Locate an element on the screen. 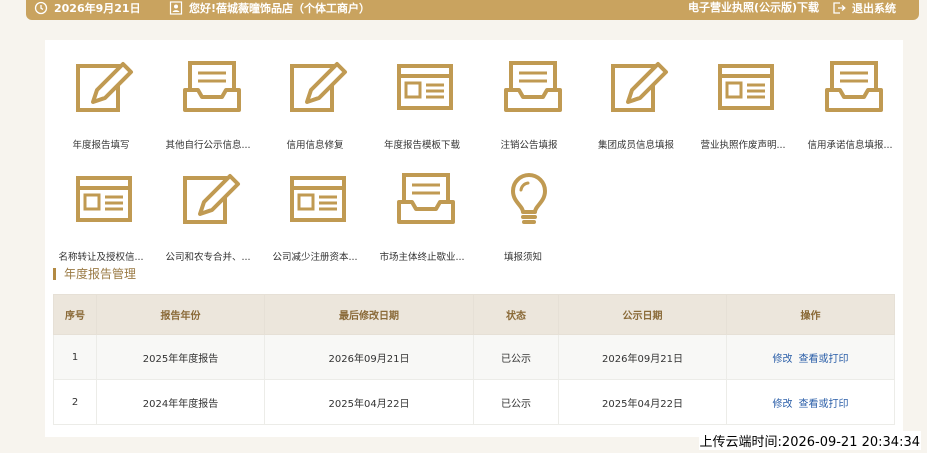 This screenshot has width=927, height=453. published-date: 2025年04月22日 is located at coordinates (642, 402).